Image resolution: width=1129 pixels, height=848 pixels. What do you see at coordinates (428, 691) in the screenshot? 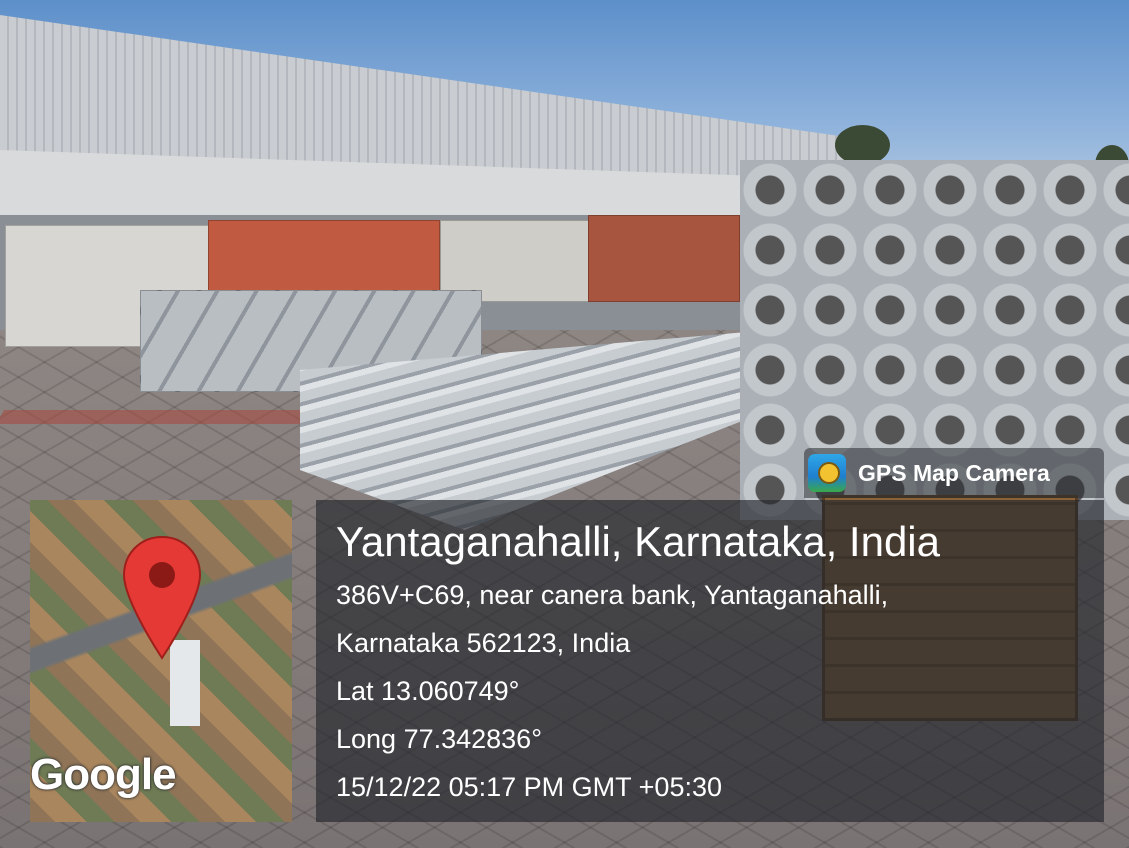
I see `latitude: Lat 13.060749°` at bounding box center [428, 691].